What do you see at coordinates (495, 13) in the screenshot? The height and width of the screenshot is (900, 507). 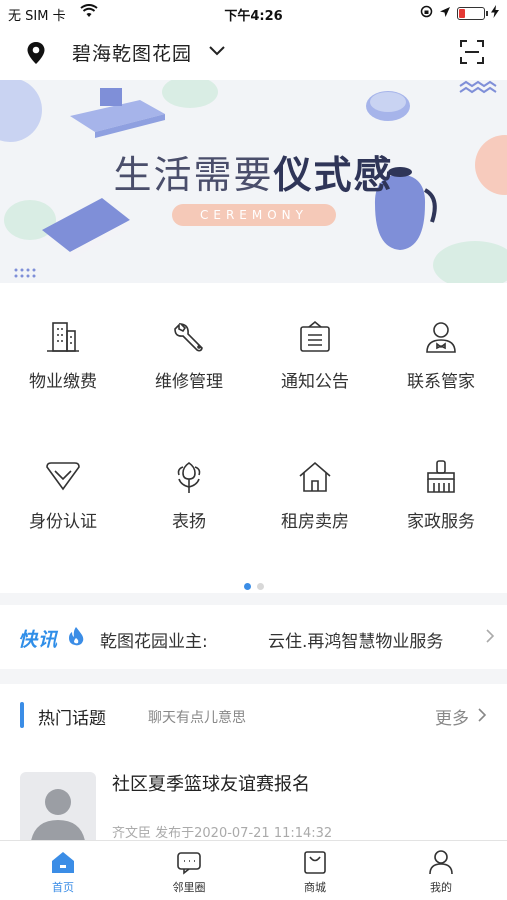 I see `charging-bolt-icon` at bounding box center [495, 13].